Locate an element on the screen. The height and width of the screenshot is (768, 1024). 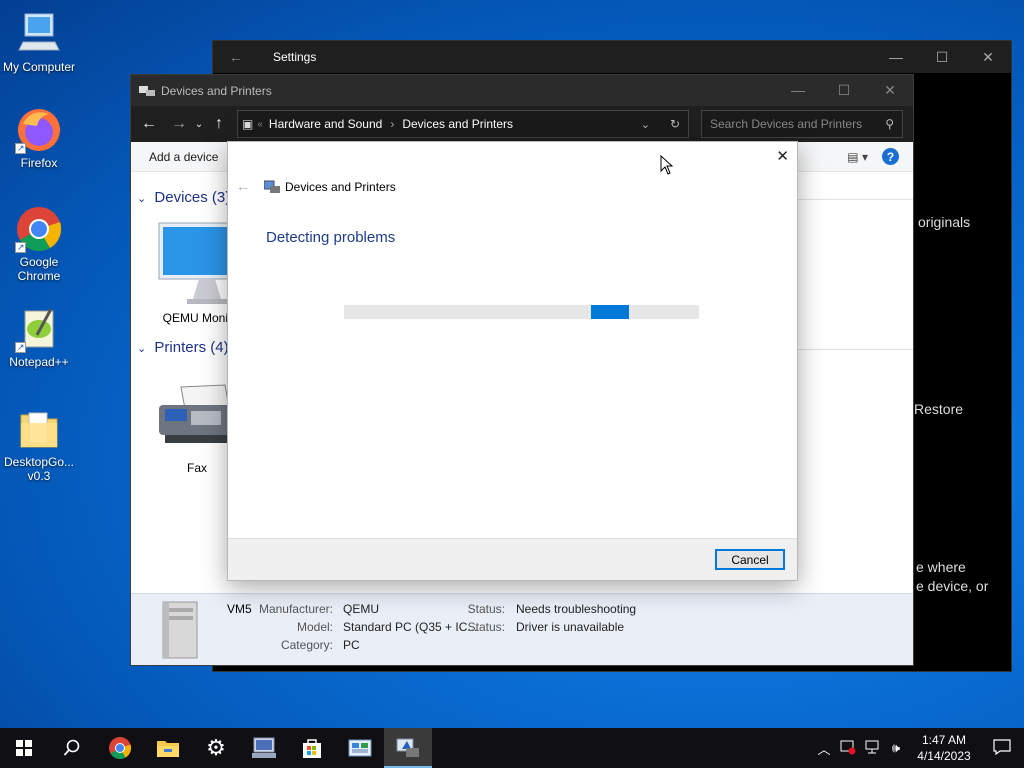
view-options-icon: ▤ ▾ is located at coordinates (857, 157).